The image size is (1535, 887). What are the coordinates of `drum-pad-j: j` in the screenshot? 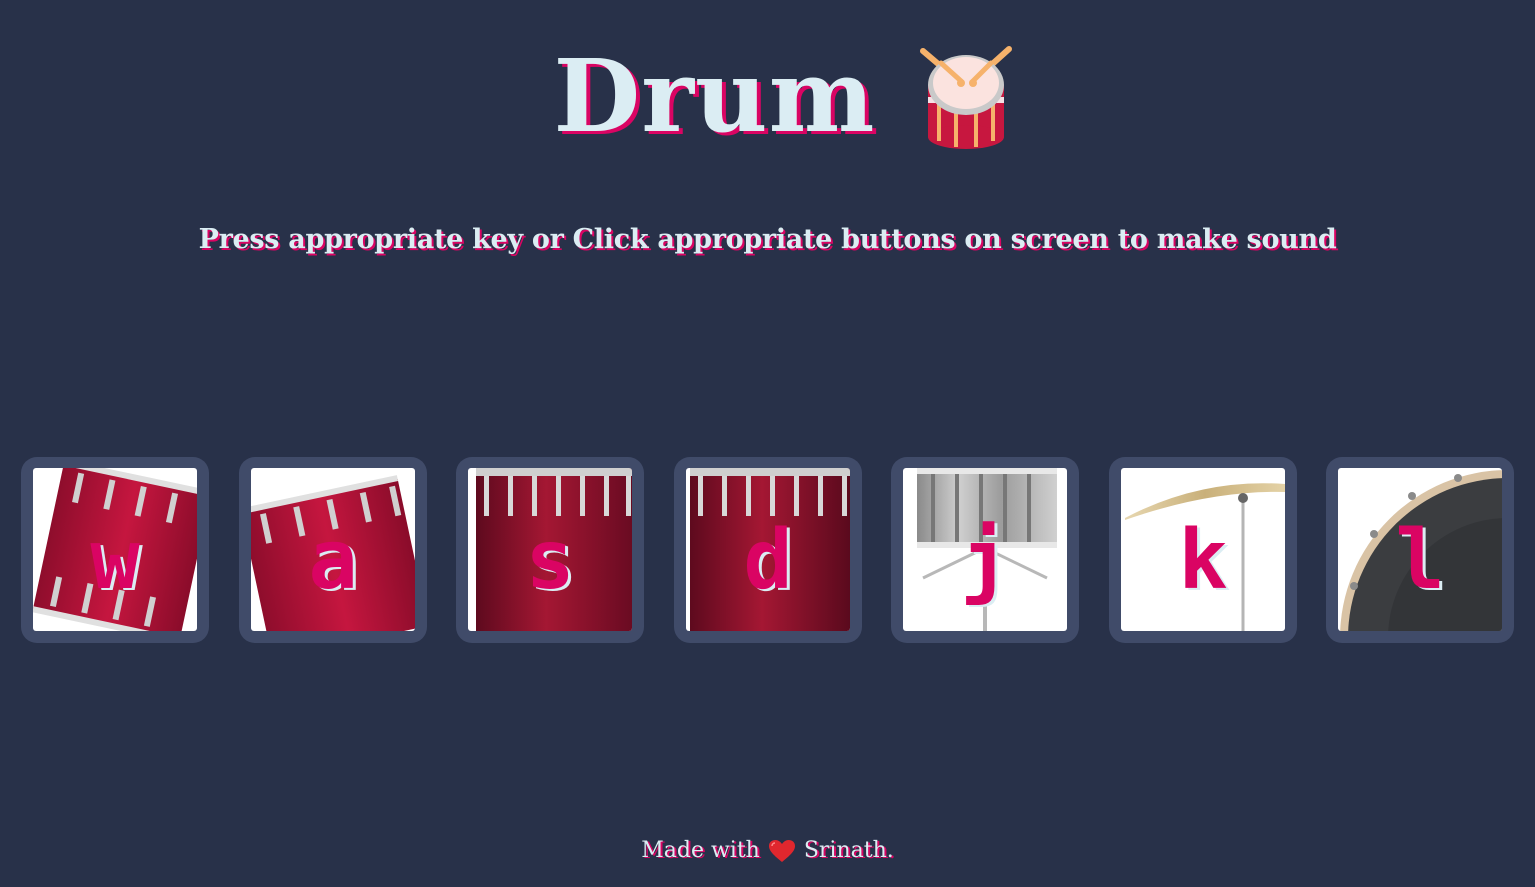 It's located at (985, 550).